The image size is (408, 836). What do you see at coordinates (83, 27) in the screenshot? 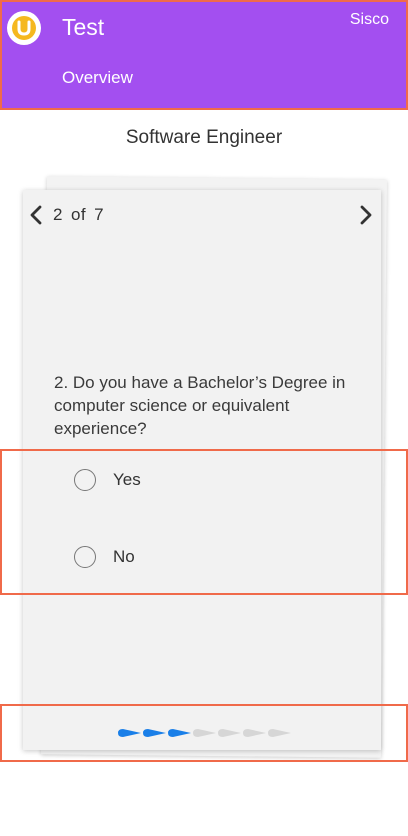
I see `app-title: Test` at bounding box center [83, 27].